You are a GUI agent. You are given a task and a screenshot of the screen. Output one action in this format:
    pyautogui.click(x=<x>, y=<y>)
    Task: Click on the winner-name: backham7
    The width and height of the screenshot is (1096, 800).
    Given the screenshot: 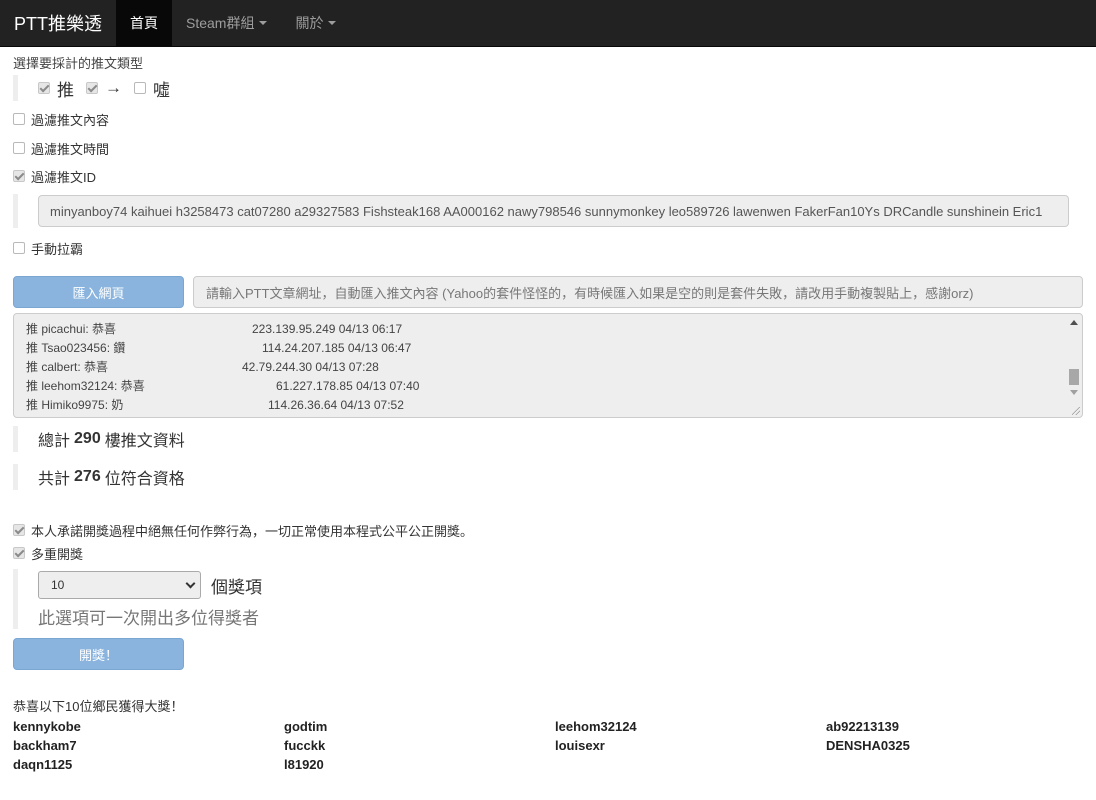 What is the action you would take?
    pyautogui.click(x=45, y=745)
    